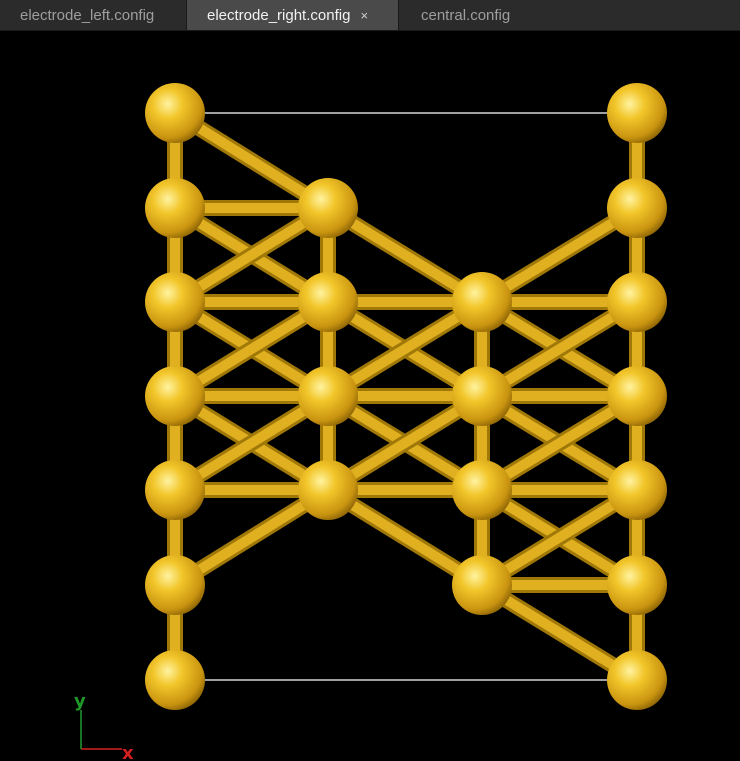 This screenshot has width=740, height=761. Describe the element at coordinates (80, 701) in the screenshot. I see `y-axis-label: y` at that location.